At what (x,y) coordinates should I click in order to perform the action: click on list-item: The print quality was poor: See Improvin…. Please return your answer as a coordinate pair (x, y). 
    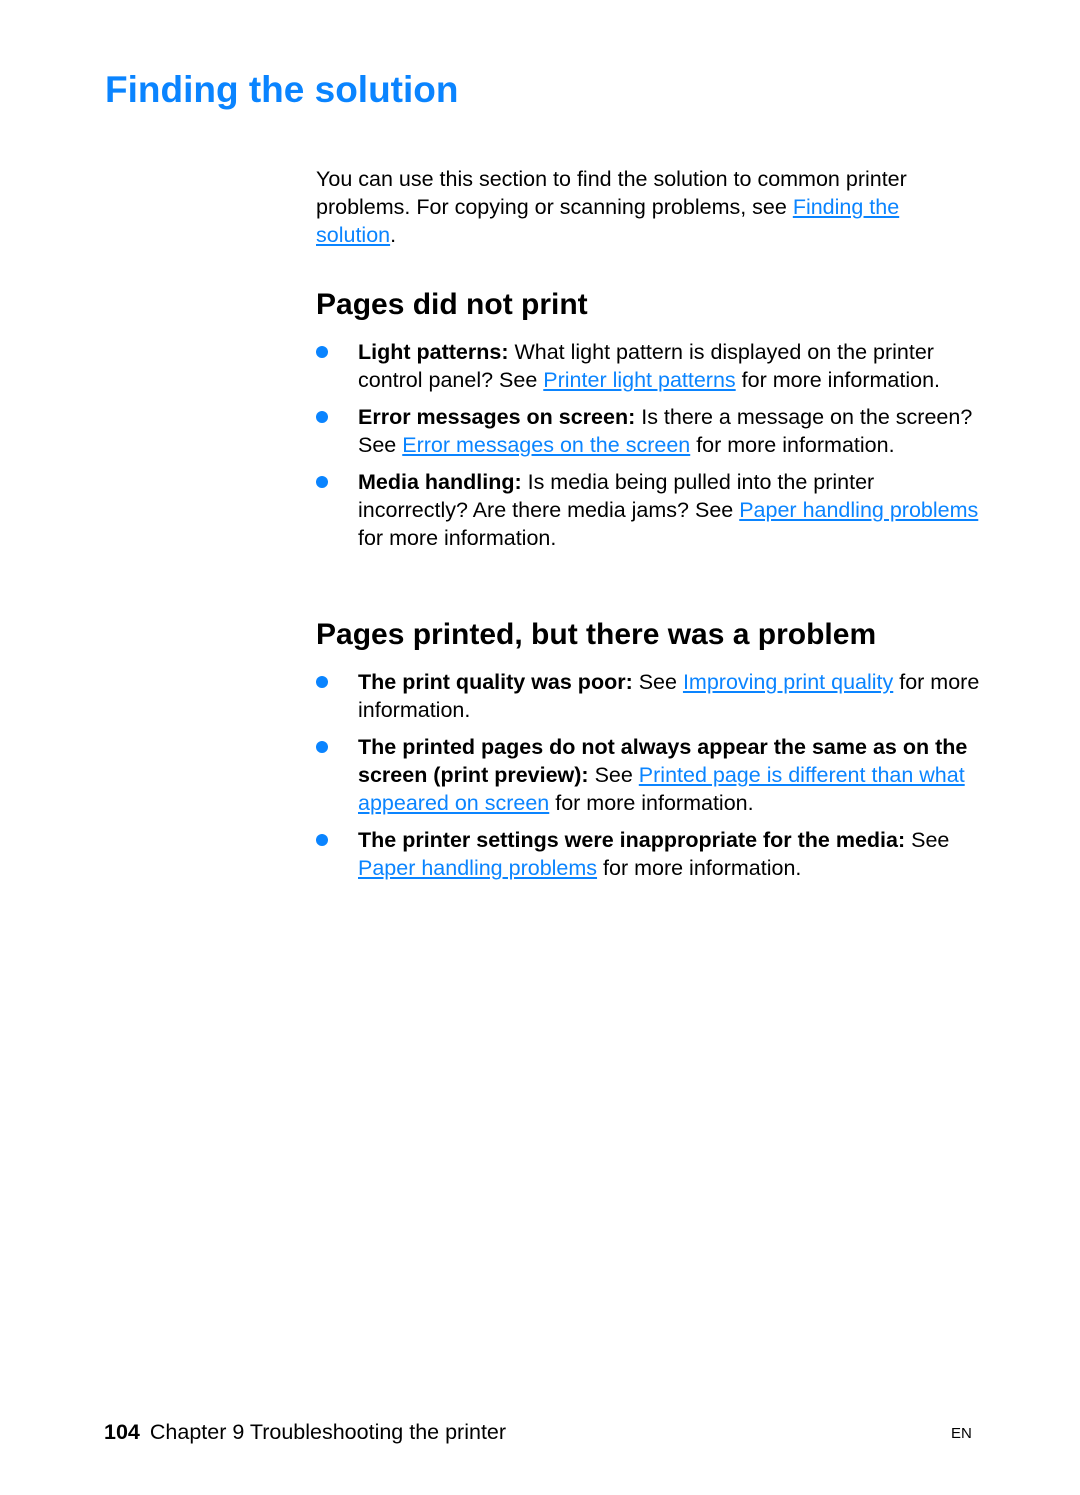
    Looking at the image, I should click on (651, 696).